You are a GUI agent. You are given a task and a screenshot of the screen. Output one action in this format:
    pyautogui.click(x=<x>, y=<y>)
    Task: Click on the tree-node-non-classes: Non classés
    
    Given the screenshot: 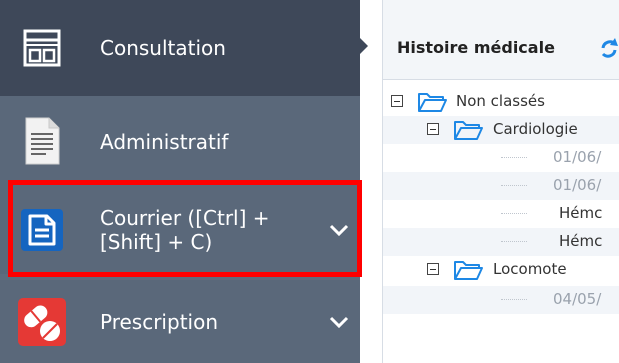 What is the action you would take?
    pyautogui.click(x=501, y=102)
    